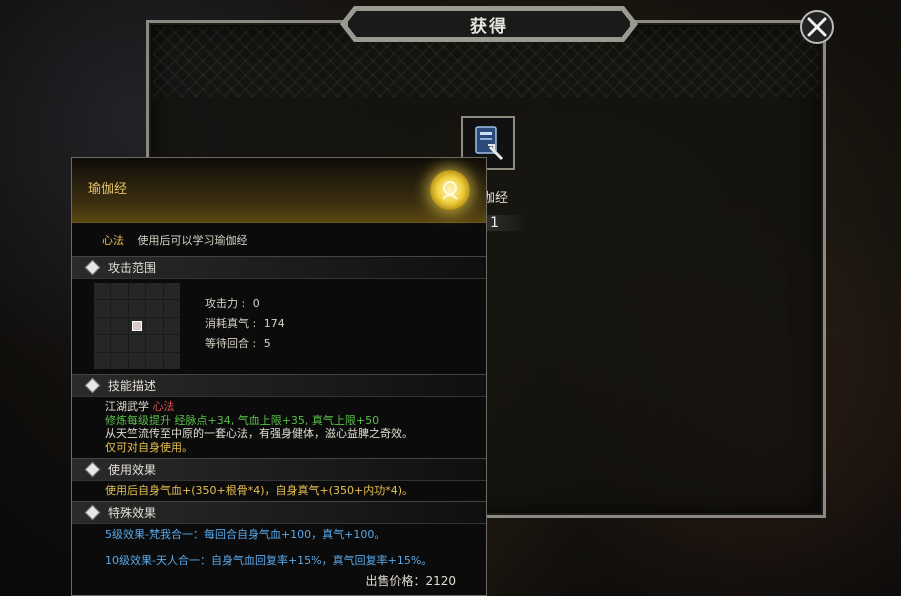  What do you see at coordinates (269, 560) in the screenshot?
I see `special-effect-2: 10级效果-天人合一：自身气血回复率+15%，真气回复率+15%。` at bounding box center [269, 560].